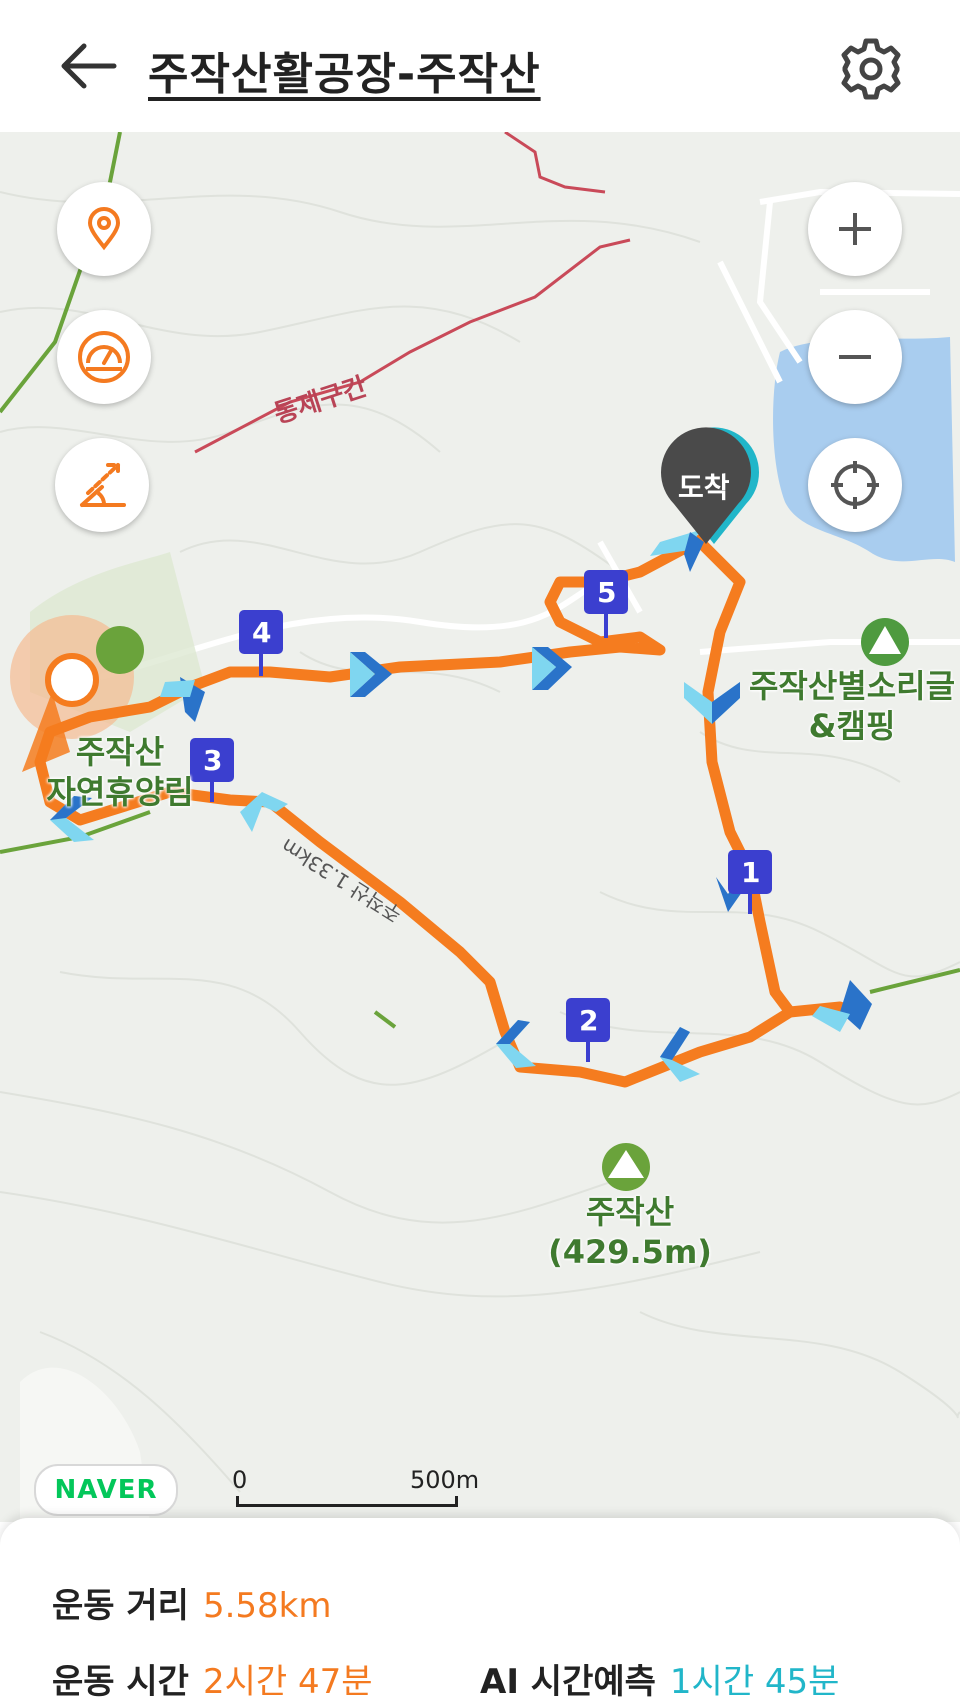 This screenshot has height=1703, width=960. I want to click on speed-button, so click(104, 357).